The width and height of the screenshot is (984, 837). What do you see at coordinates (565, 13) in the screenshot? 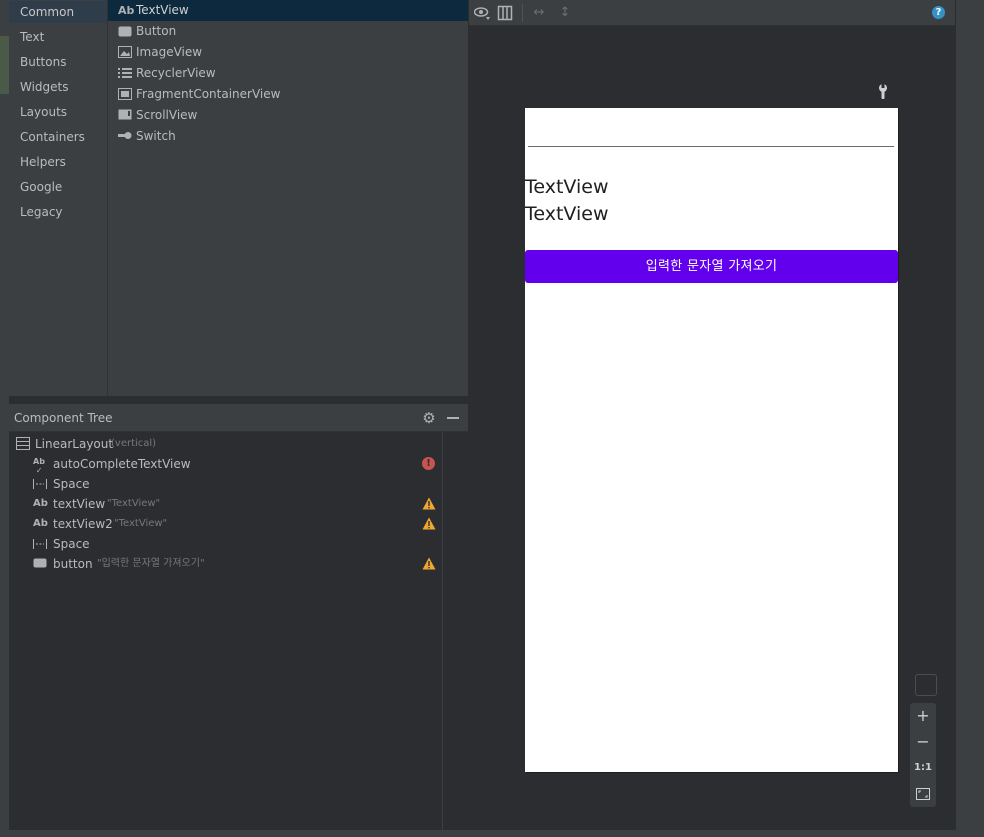
I see `vertical-resize-icon: ↕` at bounding box center [565, 13].